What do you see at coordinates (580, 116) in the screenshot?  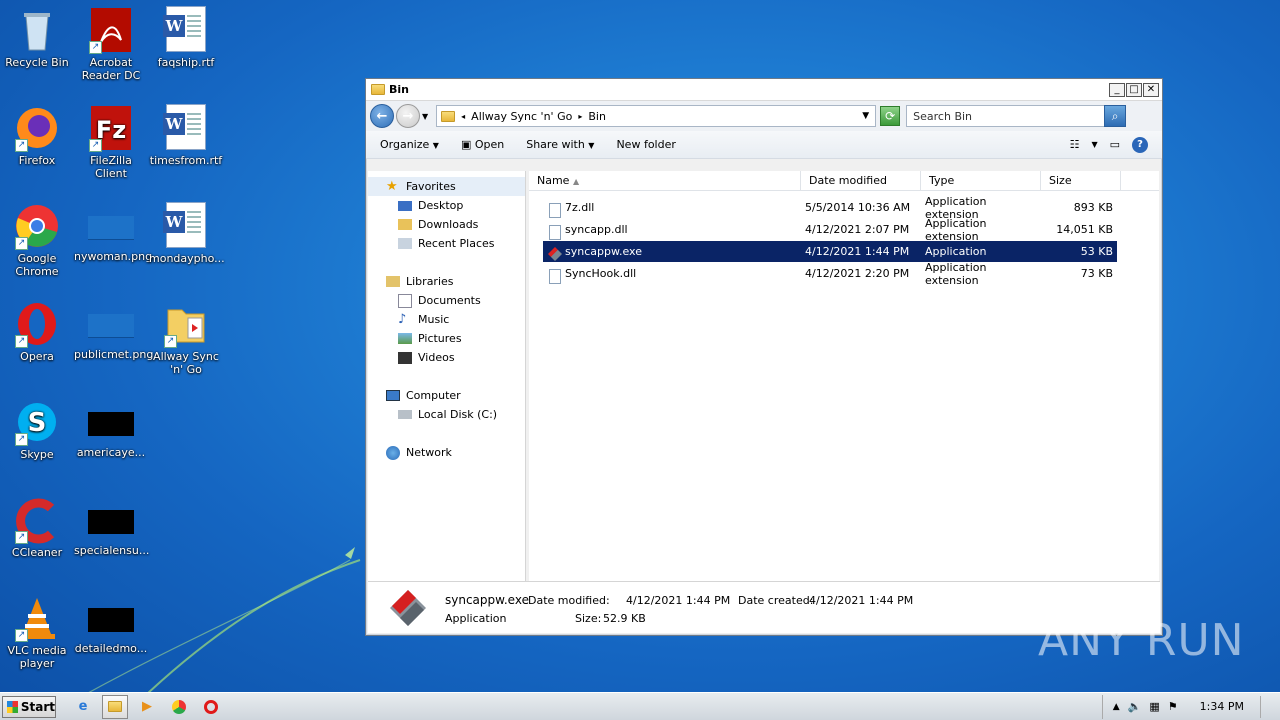 I see `chevron-right-icon: ▸` at bounding box center [580, 116].